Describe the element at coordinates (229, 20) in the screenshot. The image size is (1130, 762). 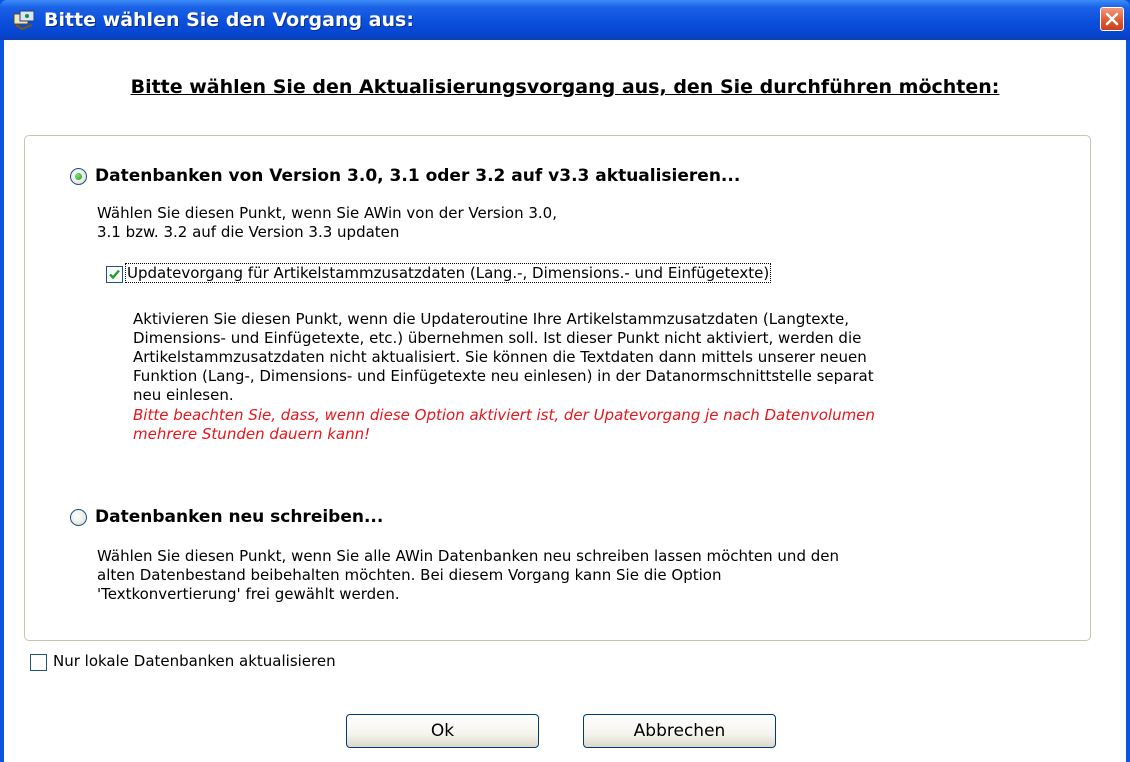
I see `window-title: Bitte wählen Sie den Vorgang aus:` at that location.